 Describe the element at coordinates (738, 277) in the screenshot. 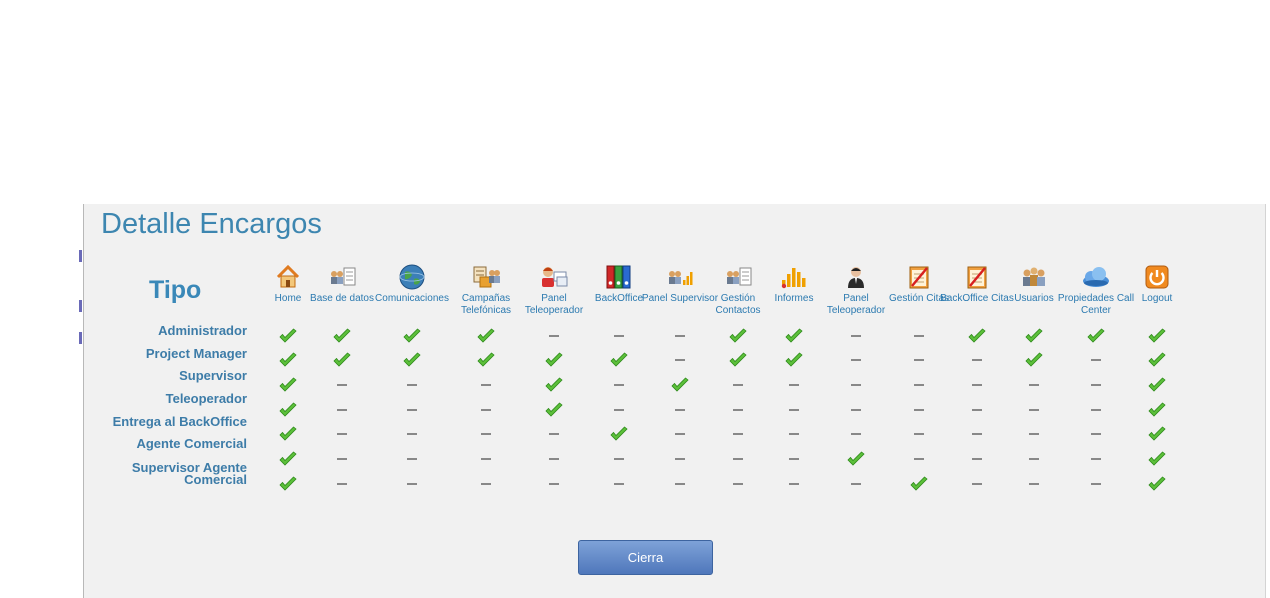

I see `contacts-icon` at that location.